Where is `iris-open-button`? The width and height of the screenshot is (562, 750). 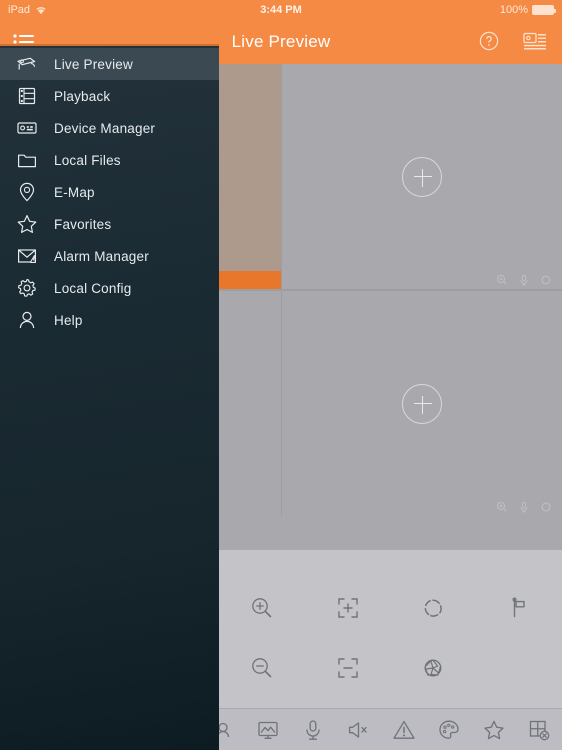 iris-open-button is located at coordinates (433, 608).